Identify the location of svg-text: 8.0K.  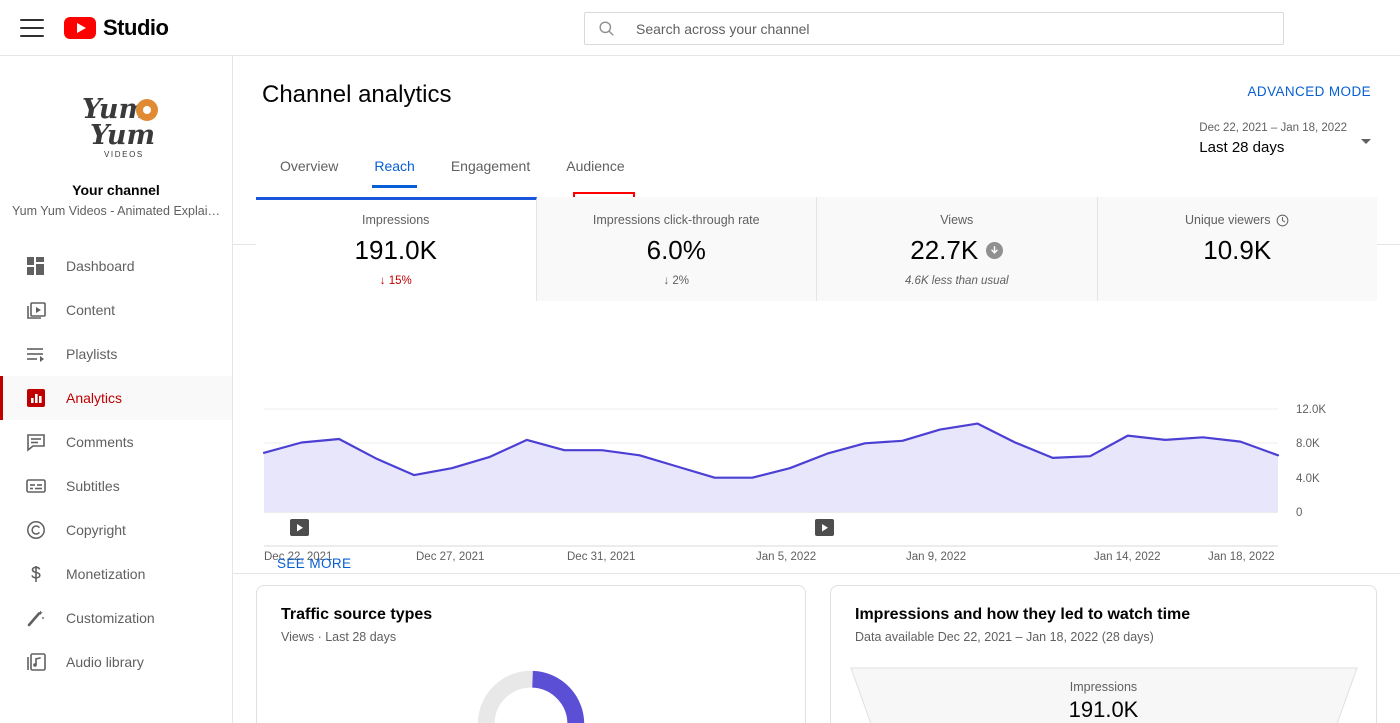
(1308, 444).